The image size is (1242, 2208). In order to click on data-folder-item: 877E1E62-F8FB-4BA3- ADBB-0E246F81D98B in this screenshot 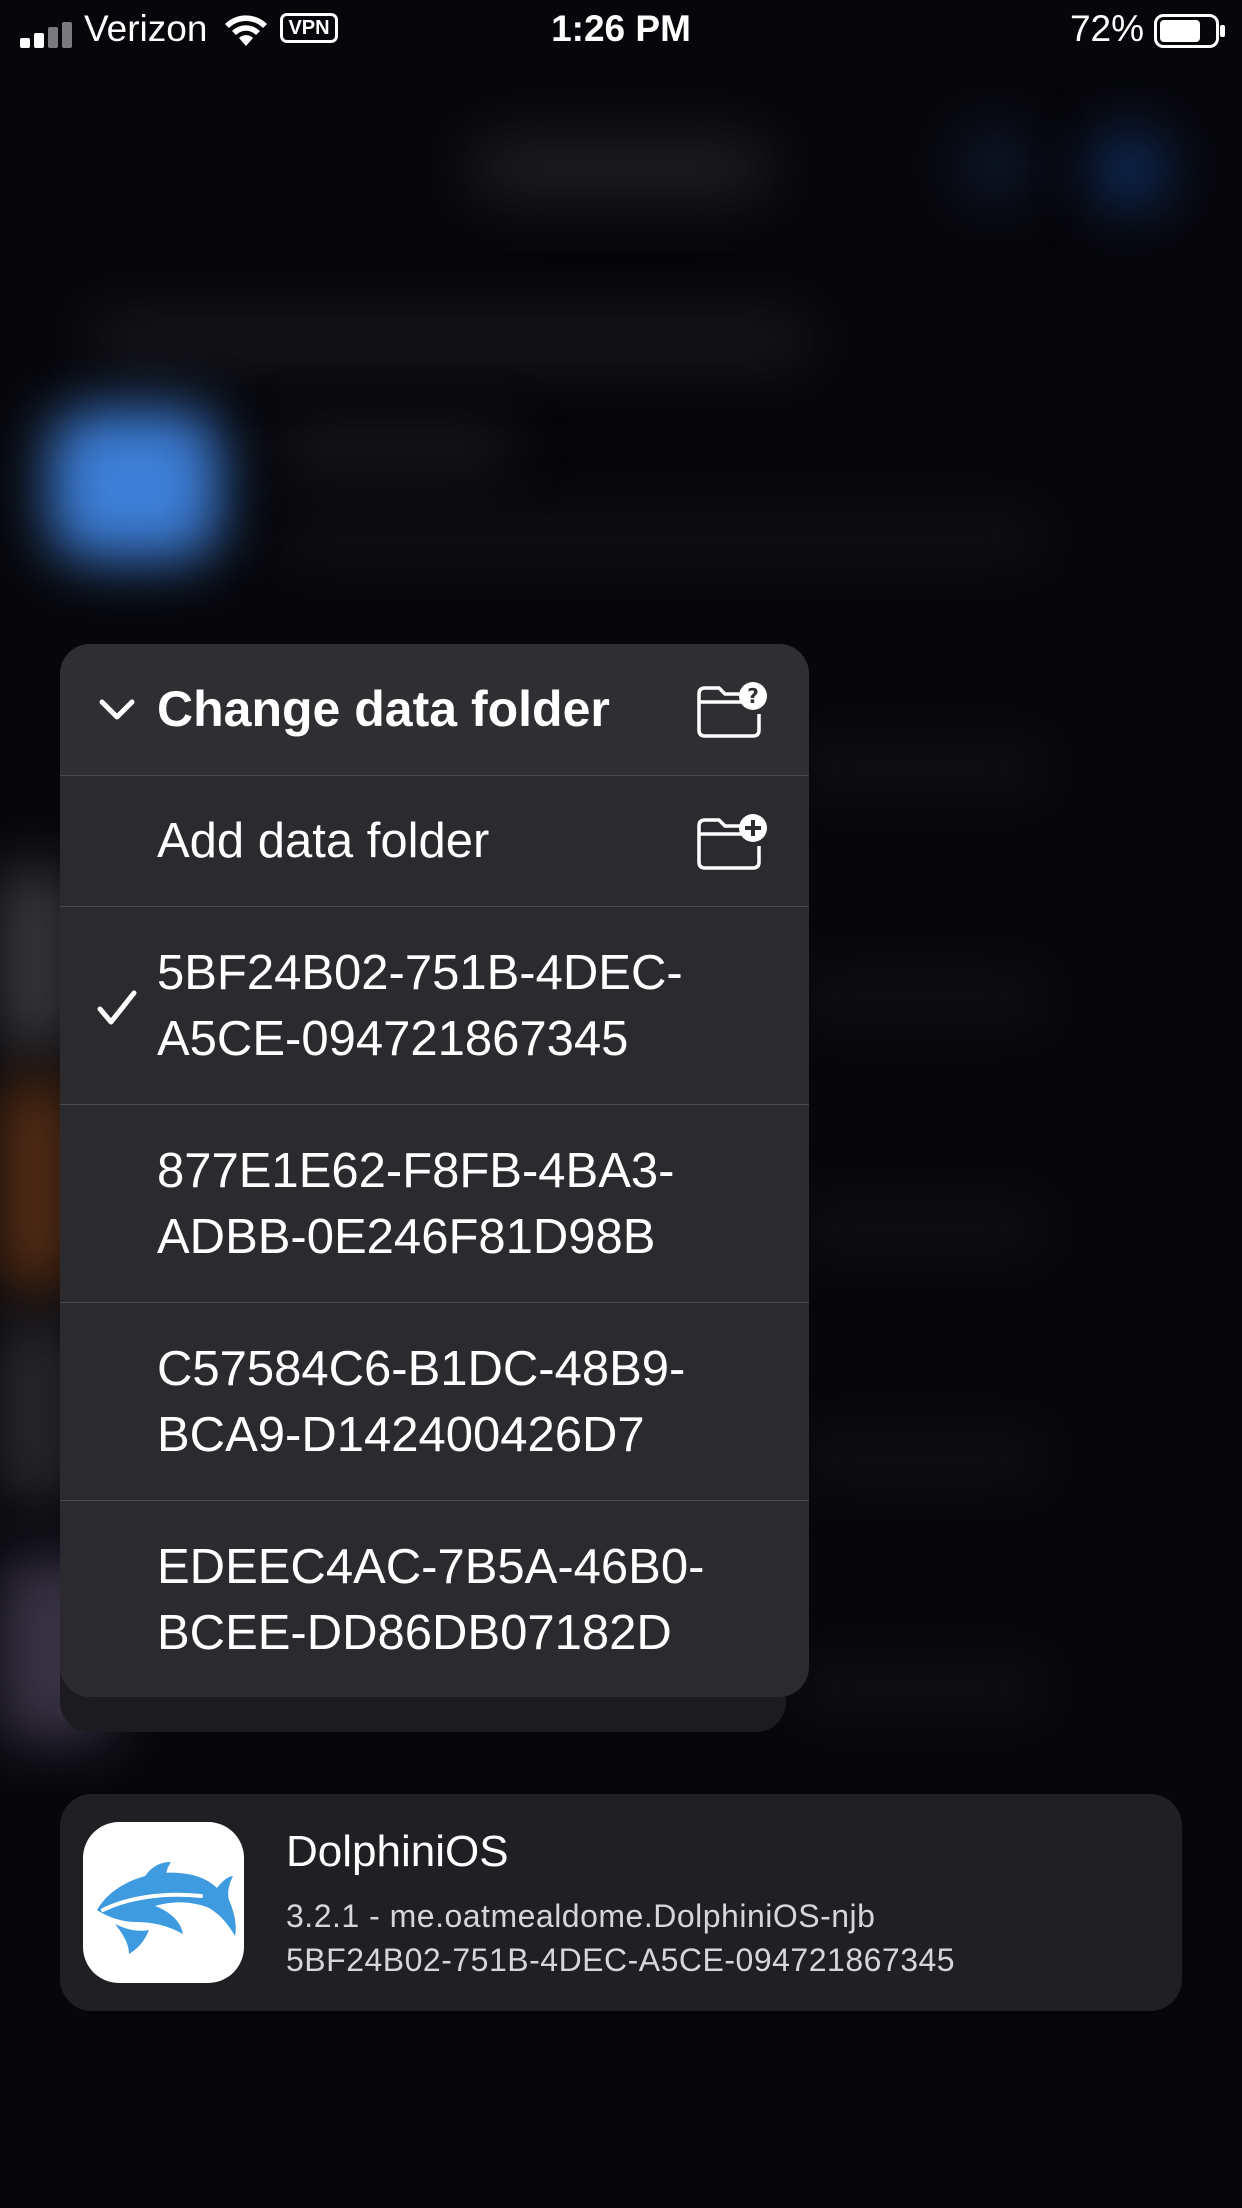, I will do `click(434, 1204)`.